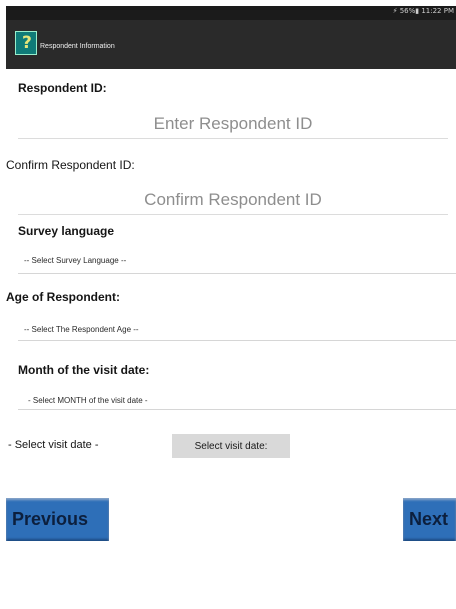 This screenshot has height=609, width=456. I want to click on respondent-id-underline, so click(233, 138).